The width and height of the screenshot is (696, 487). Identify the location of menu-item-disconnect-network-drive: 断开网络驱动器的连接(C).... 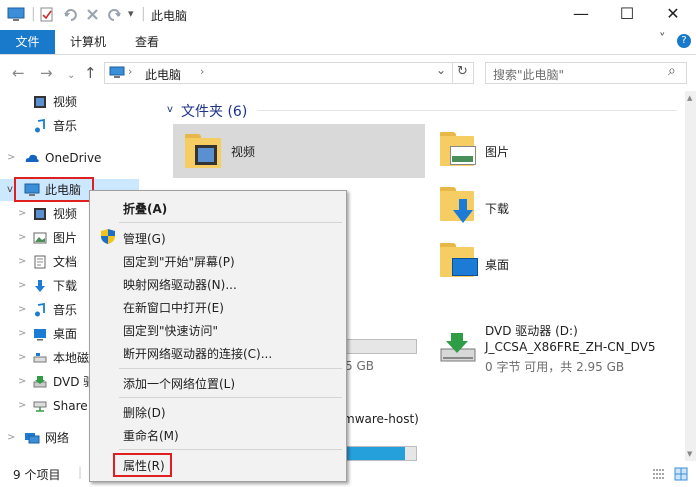
(197, 353).